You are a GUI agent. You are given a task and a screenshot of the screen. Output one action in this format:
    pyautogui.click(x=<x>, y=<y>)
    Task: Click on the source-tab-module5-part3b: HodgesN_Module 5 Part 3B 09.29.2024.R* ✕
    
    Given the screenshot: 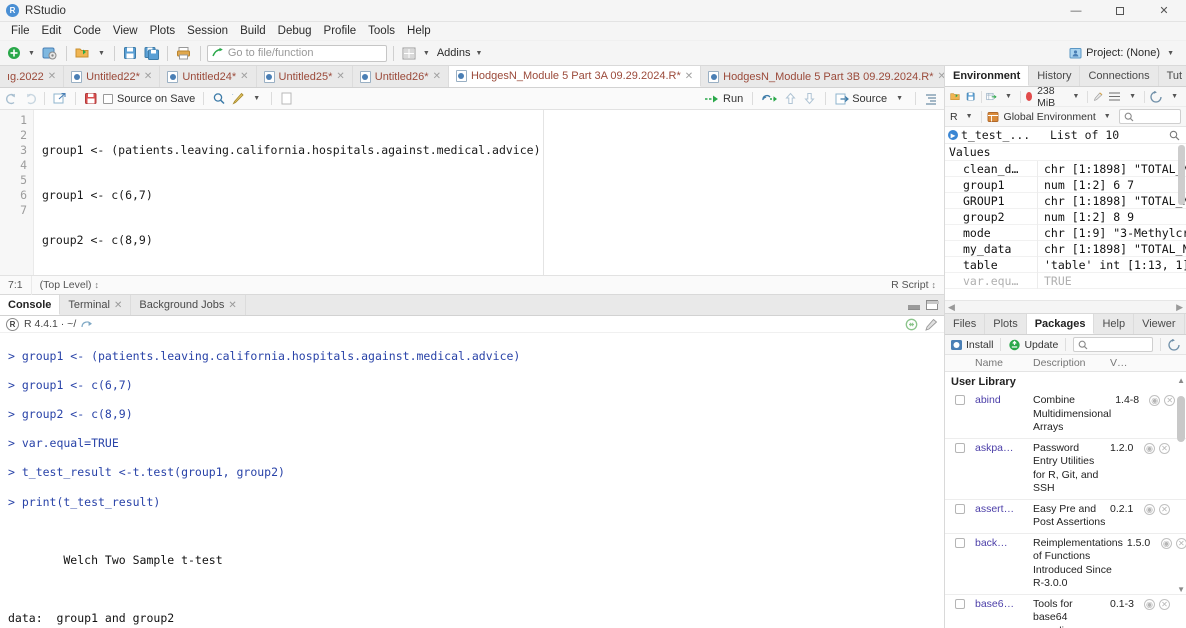 What is the action you would take?
    pyautogui.click(x=822, y=76)
    